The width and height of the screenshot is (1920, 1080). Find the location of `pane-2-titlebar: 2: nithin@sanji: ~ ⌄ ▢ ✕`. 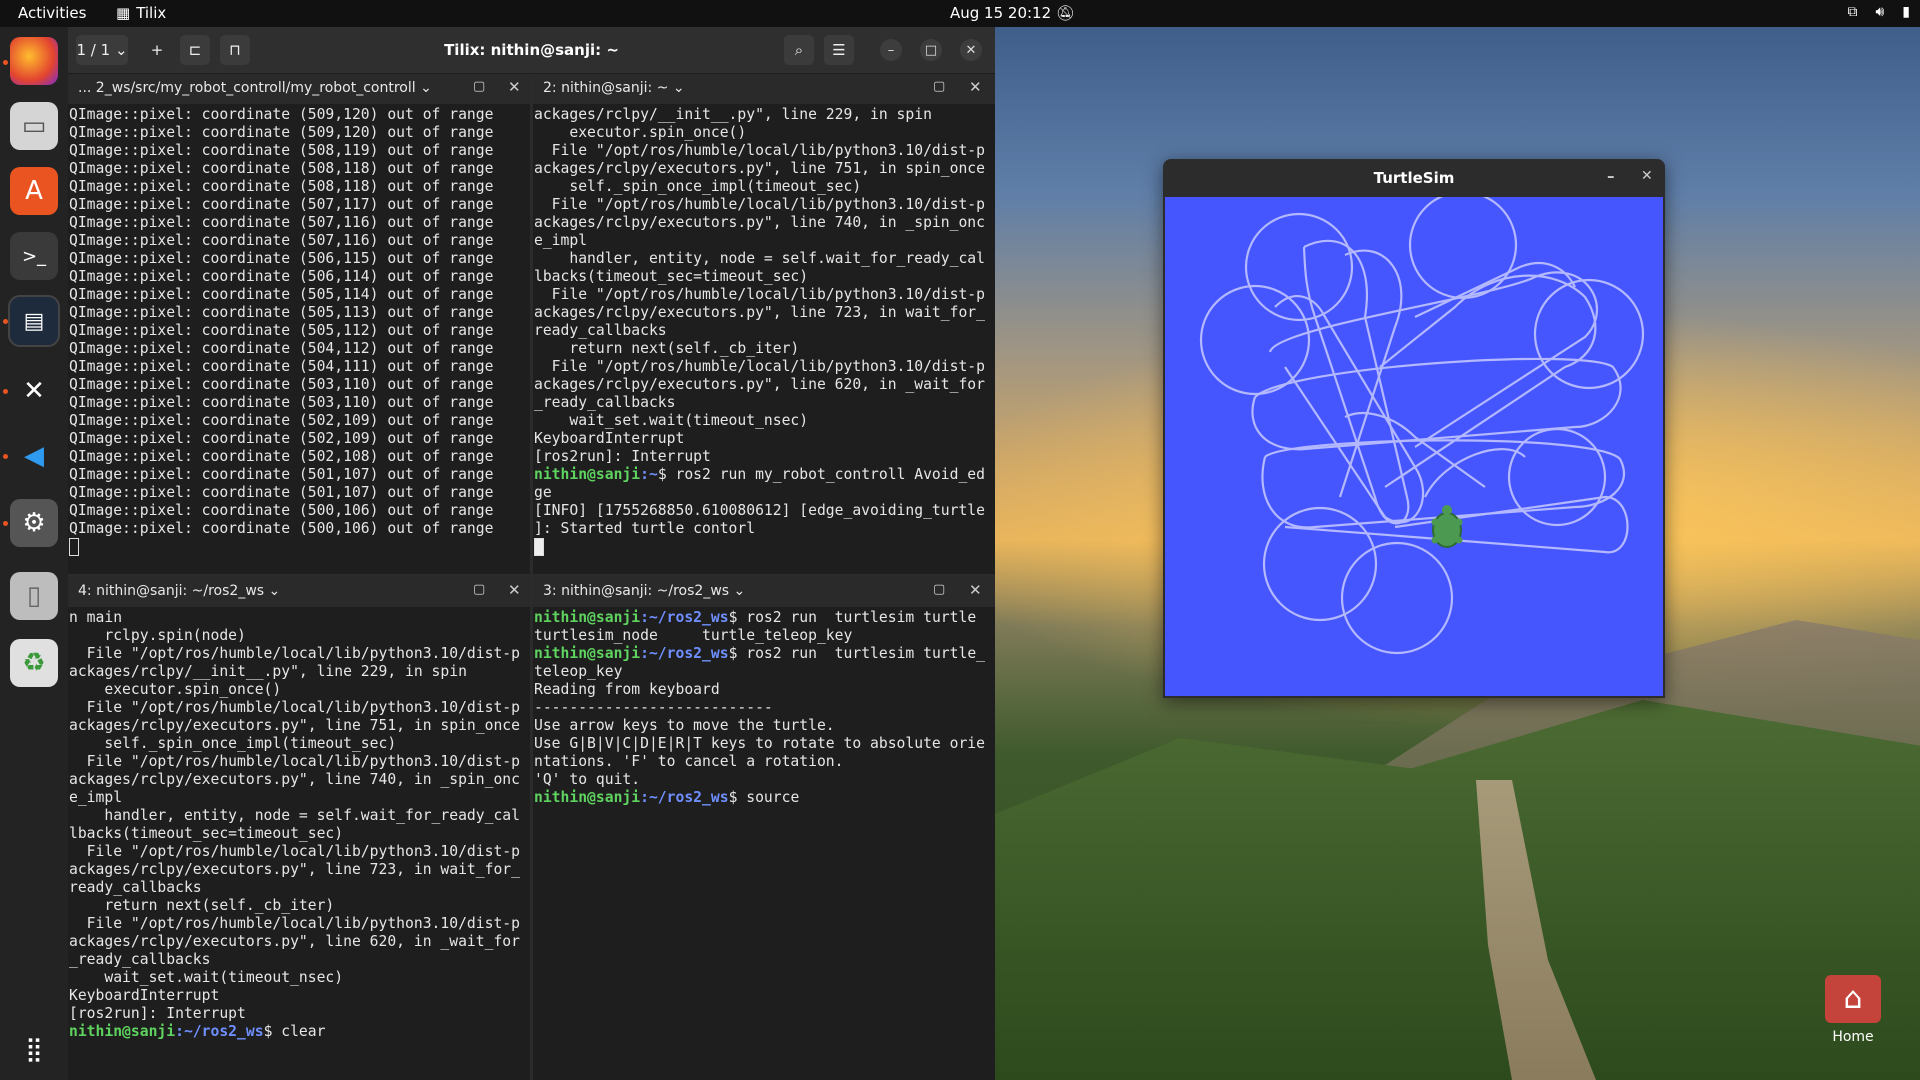

pane-2-titlebar: 2: nithin@sanji: ~ ⌄ ▢ ✕ is located at coordinates (764, 89).